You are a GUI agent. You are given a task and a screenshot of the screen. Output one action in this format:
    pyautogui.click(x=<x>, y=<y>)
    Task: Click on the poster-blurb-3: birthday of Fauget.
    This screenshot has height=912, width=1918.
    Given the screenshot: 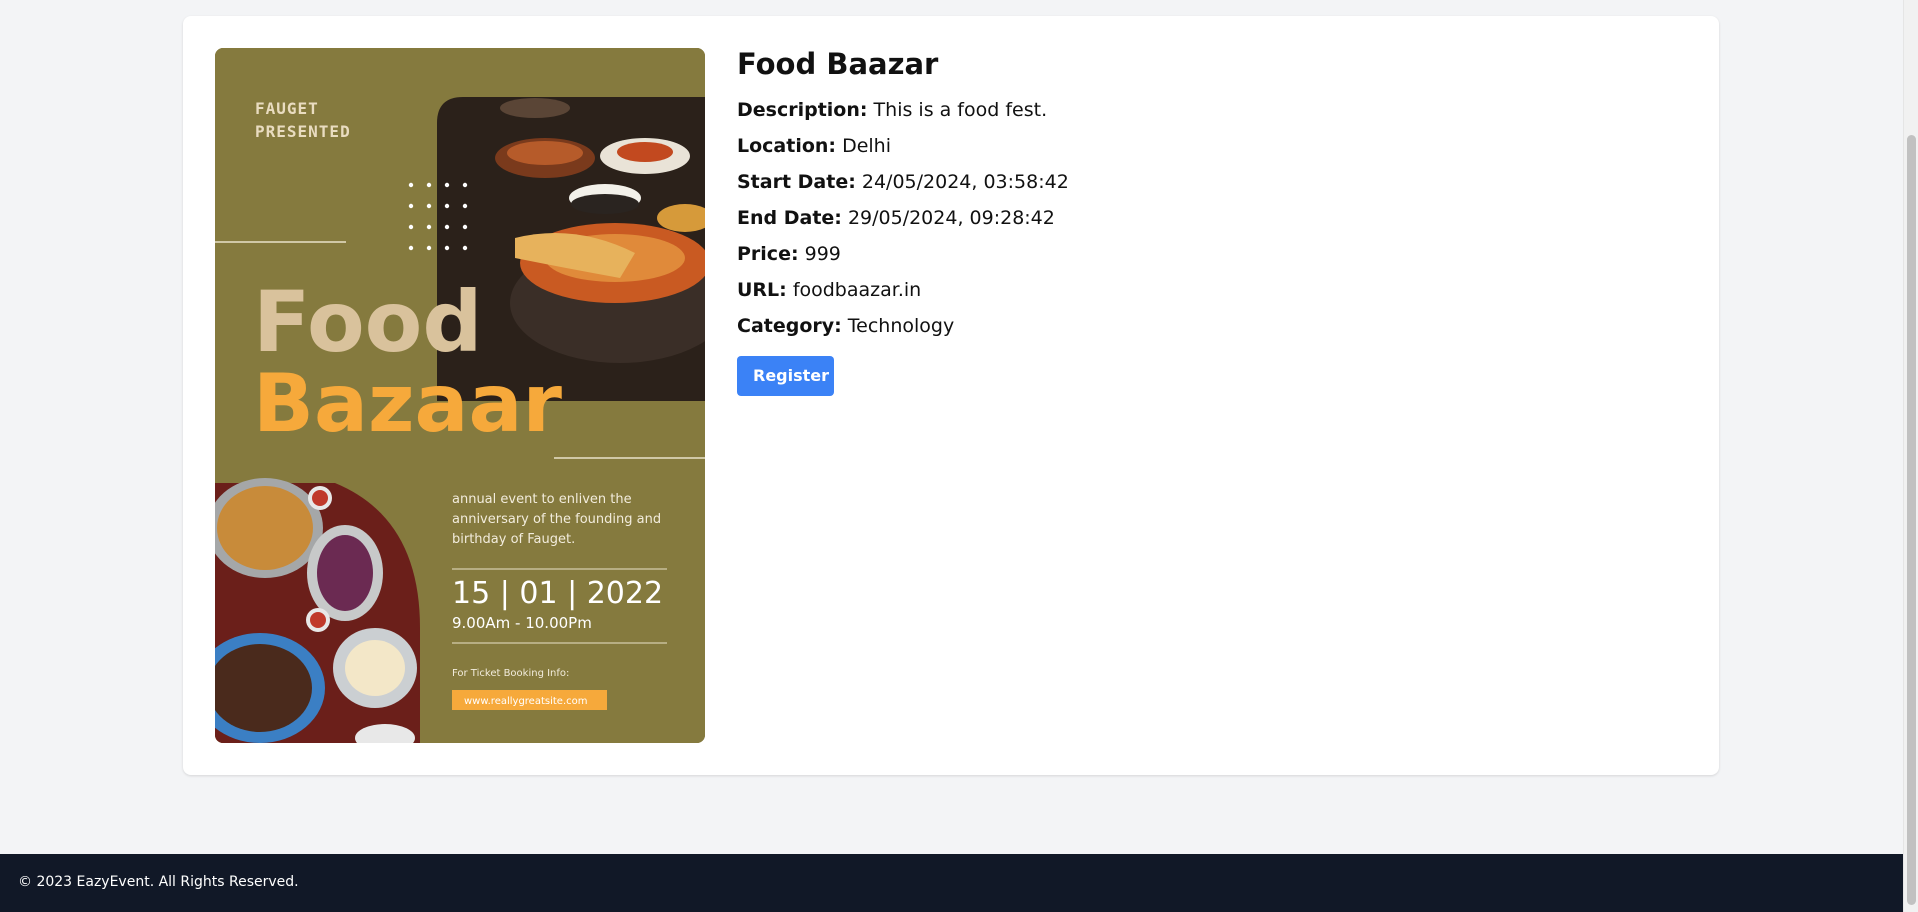 What is the action you would take?
    pyautogui.click(x=513, y=539)
    